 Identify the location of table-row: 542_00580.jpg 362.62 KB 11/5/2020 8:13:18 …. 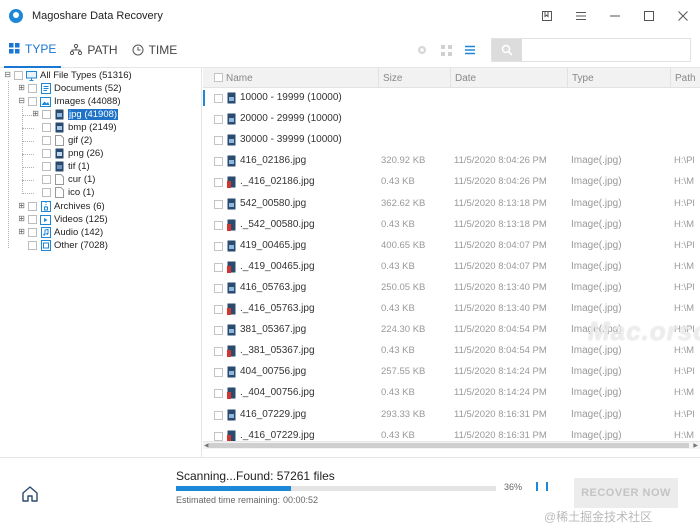
(451, 204).